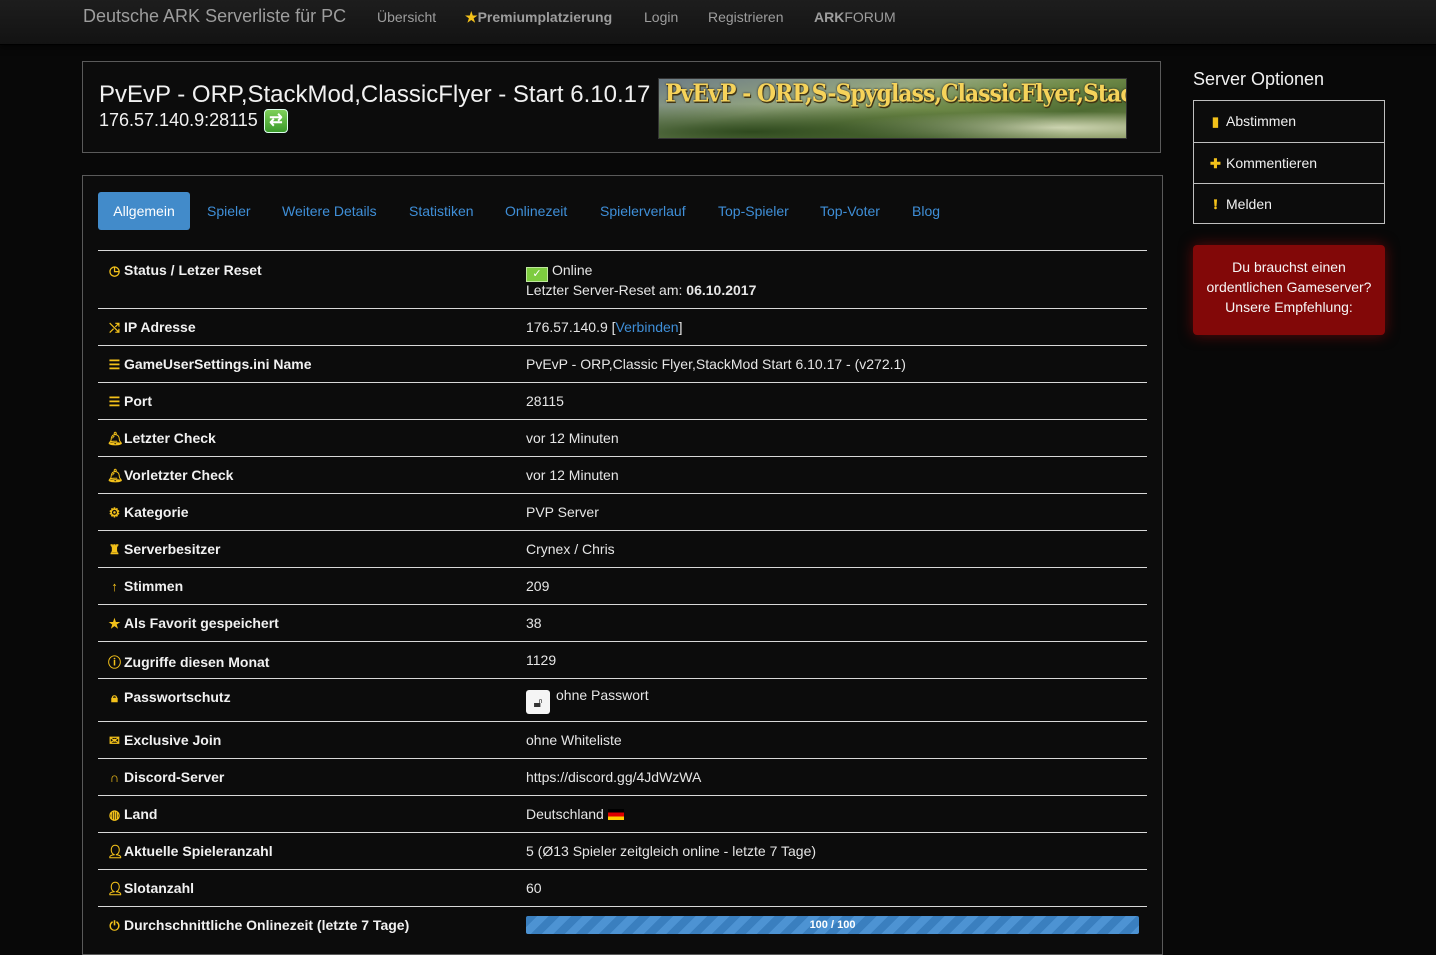 The image size is (1436, 955). What do you see at coordinates (829, 17) in the screenshot?
I see `nav-forum-bold: ARK` at bounding box center [829, 17].